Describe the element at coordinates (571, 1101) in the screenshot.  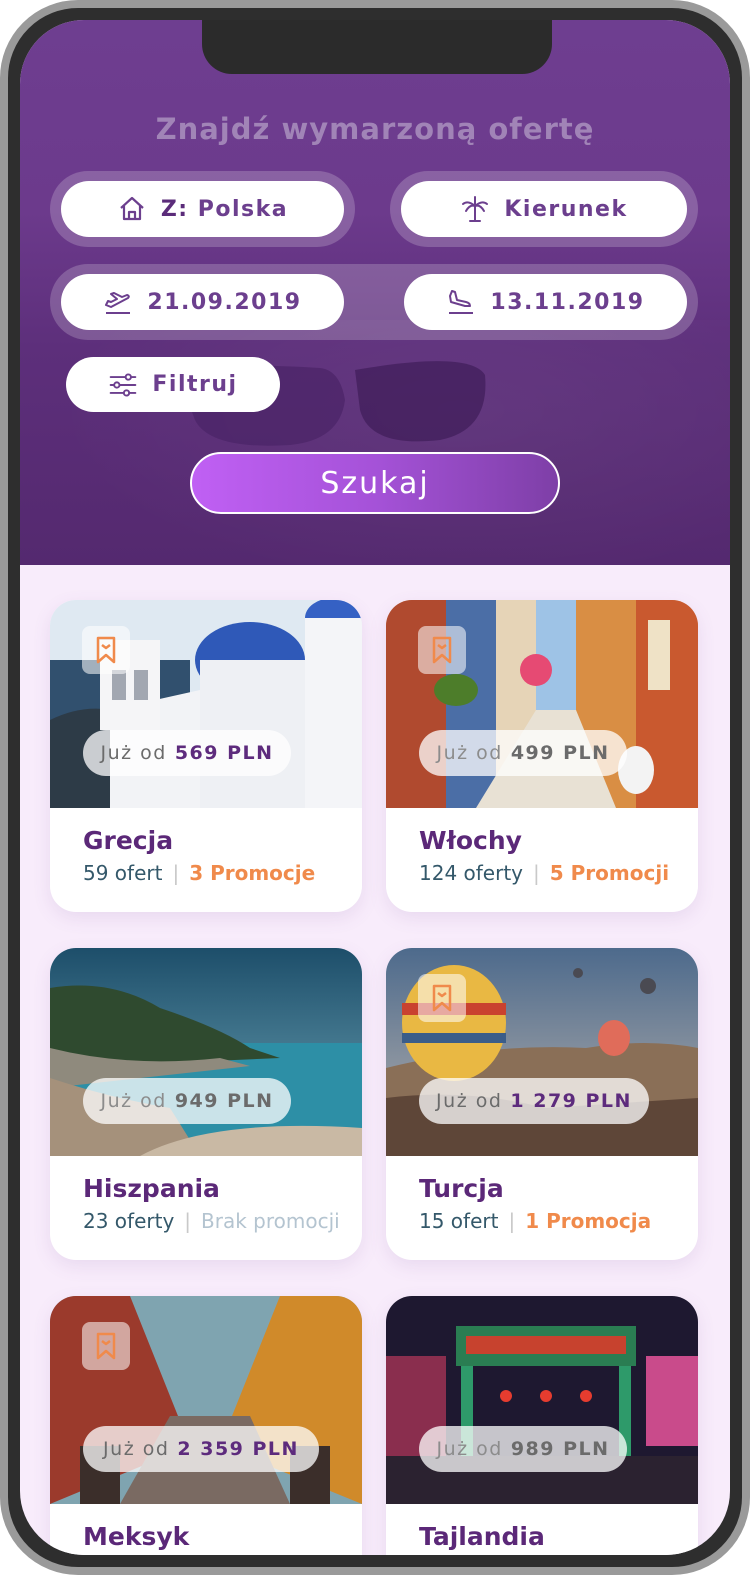
I see `price-value: 1 279 PLN` at that location.